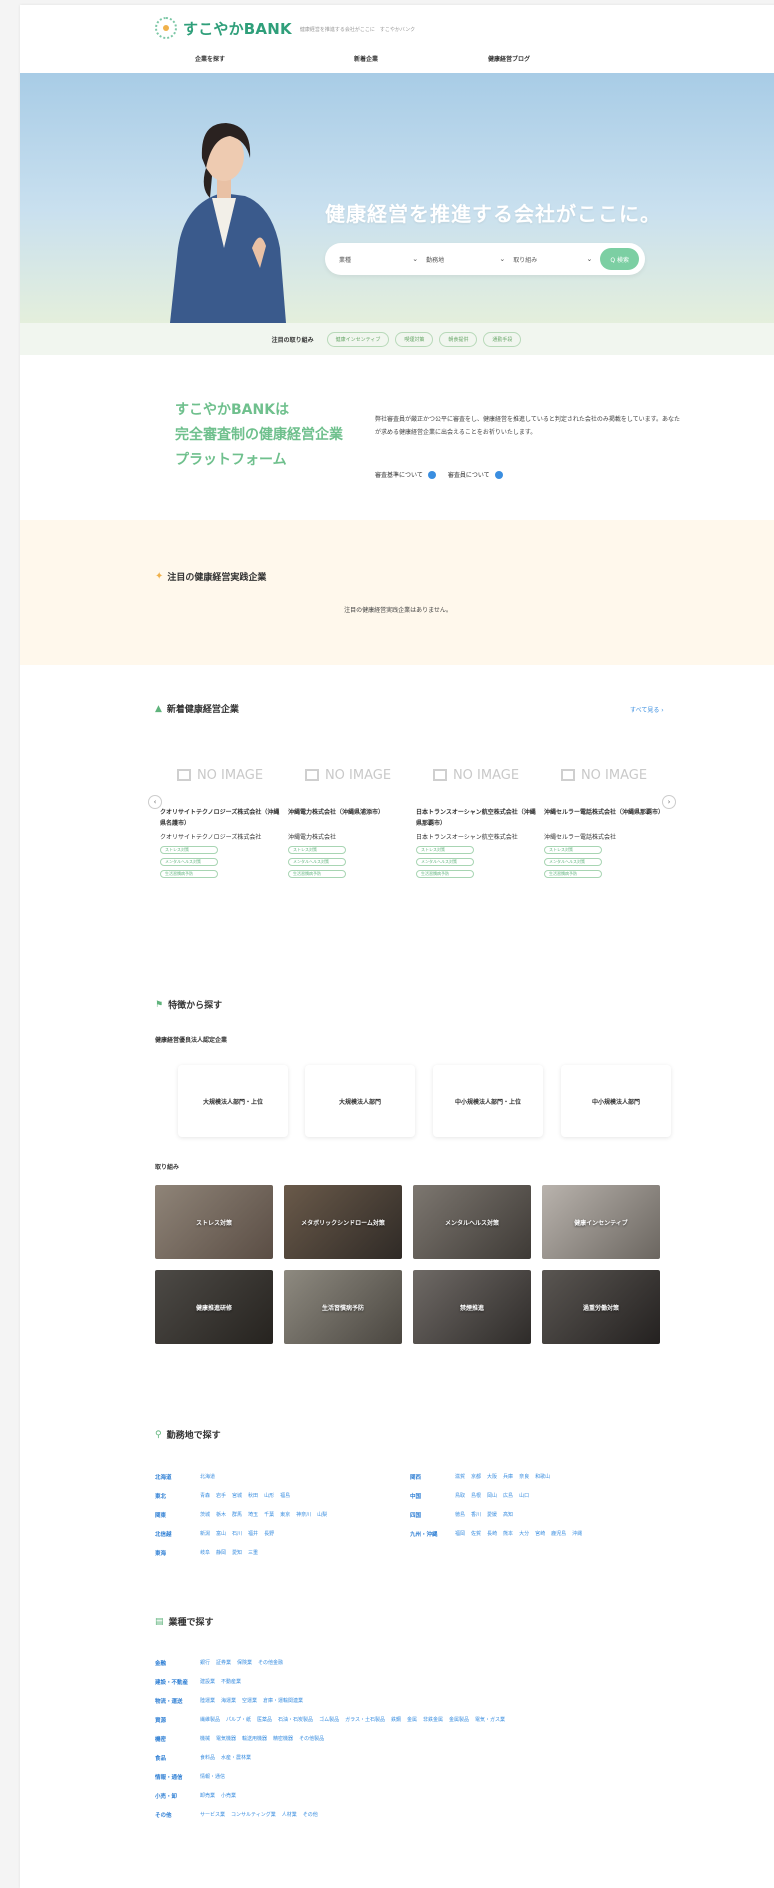  What do you see at coordinates (207, 1757) in the screenshot?
I see `industry-link: 食料品` at bounding box center [207, 1757].